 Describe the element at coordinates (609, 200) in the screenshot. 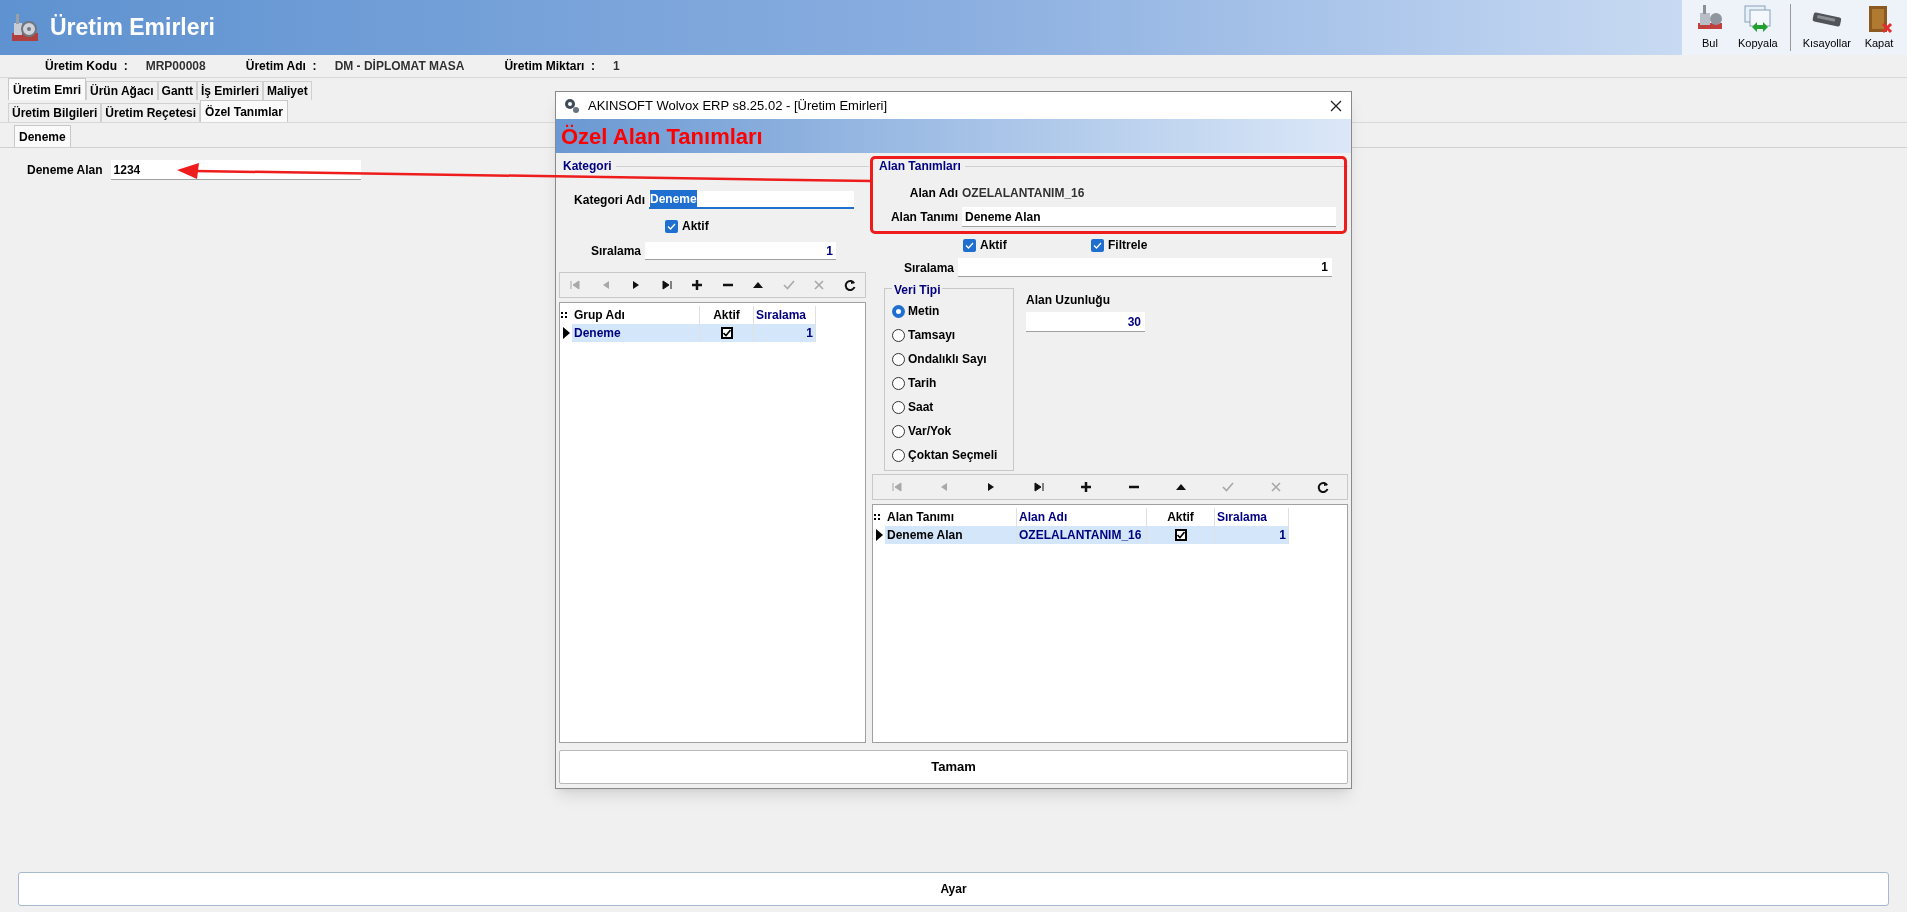

I see `field-label: Kategori Adı` at that location.